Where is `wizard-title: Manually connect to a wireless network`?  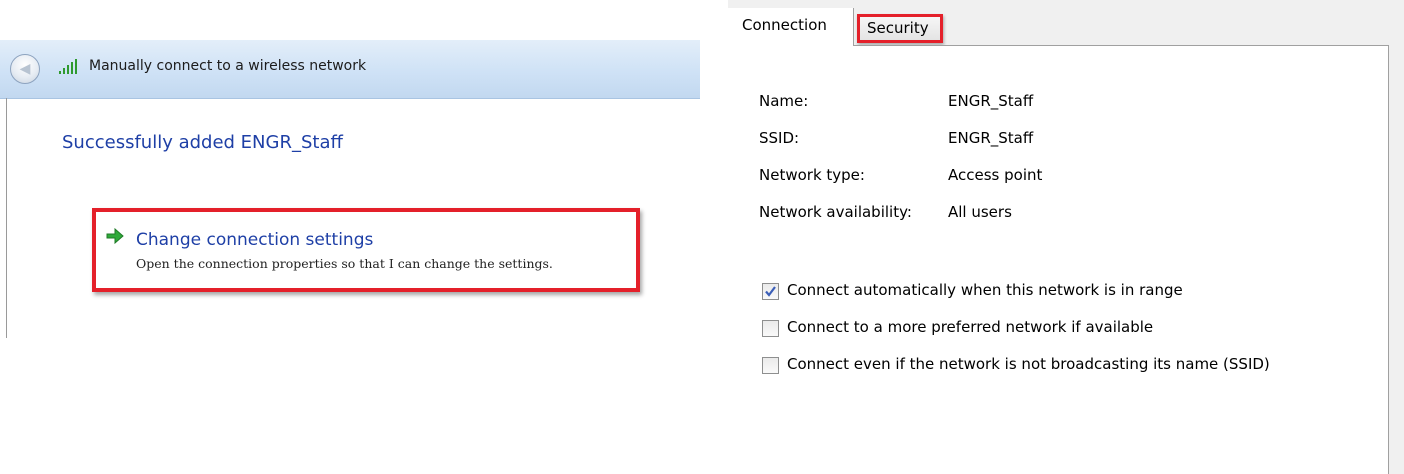 wizard-title: Manually connect to a wireless network is located at coordinates (228, 66).